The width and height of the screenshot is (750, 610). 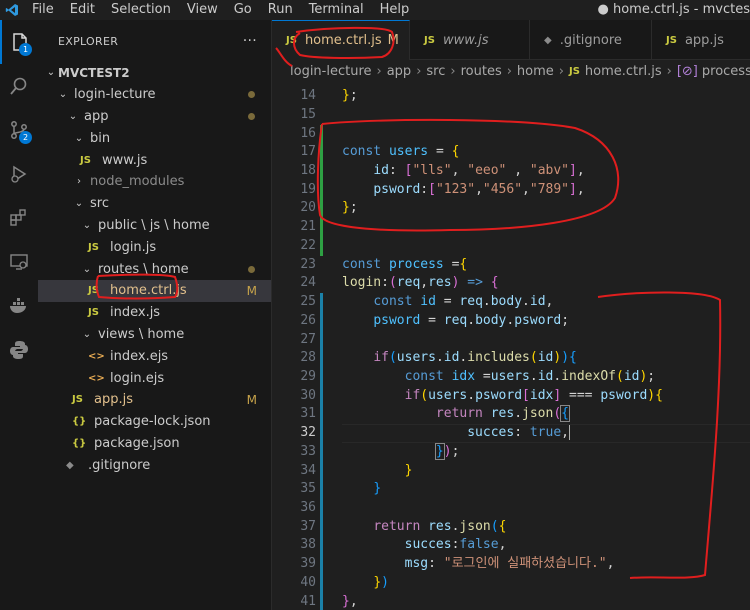 I want to click on tab-label: www.js, so click(x=465, y=40).